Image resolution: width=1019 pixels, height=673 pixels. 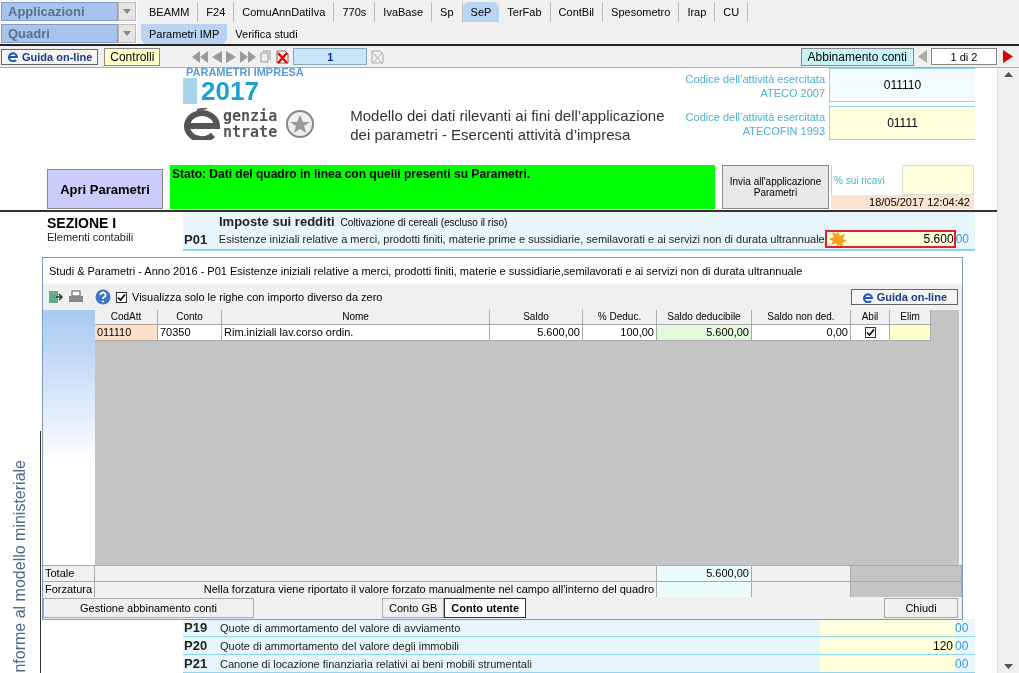 What do you see at coordinates (801, 333) in the screenshot?
I see `table-cell: 0,00` at bounding box center [801, 333].